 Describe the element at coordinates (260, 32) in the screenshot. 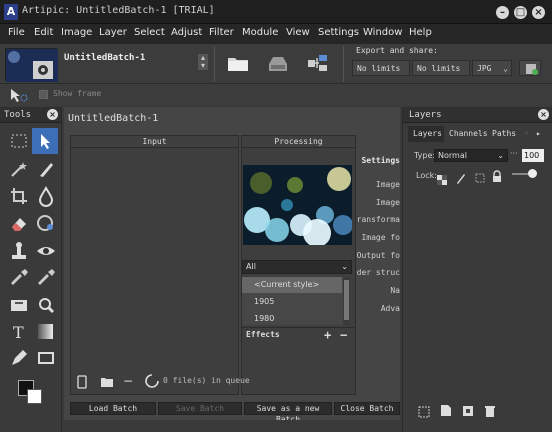

I see `menu-module: Module` at that location.